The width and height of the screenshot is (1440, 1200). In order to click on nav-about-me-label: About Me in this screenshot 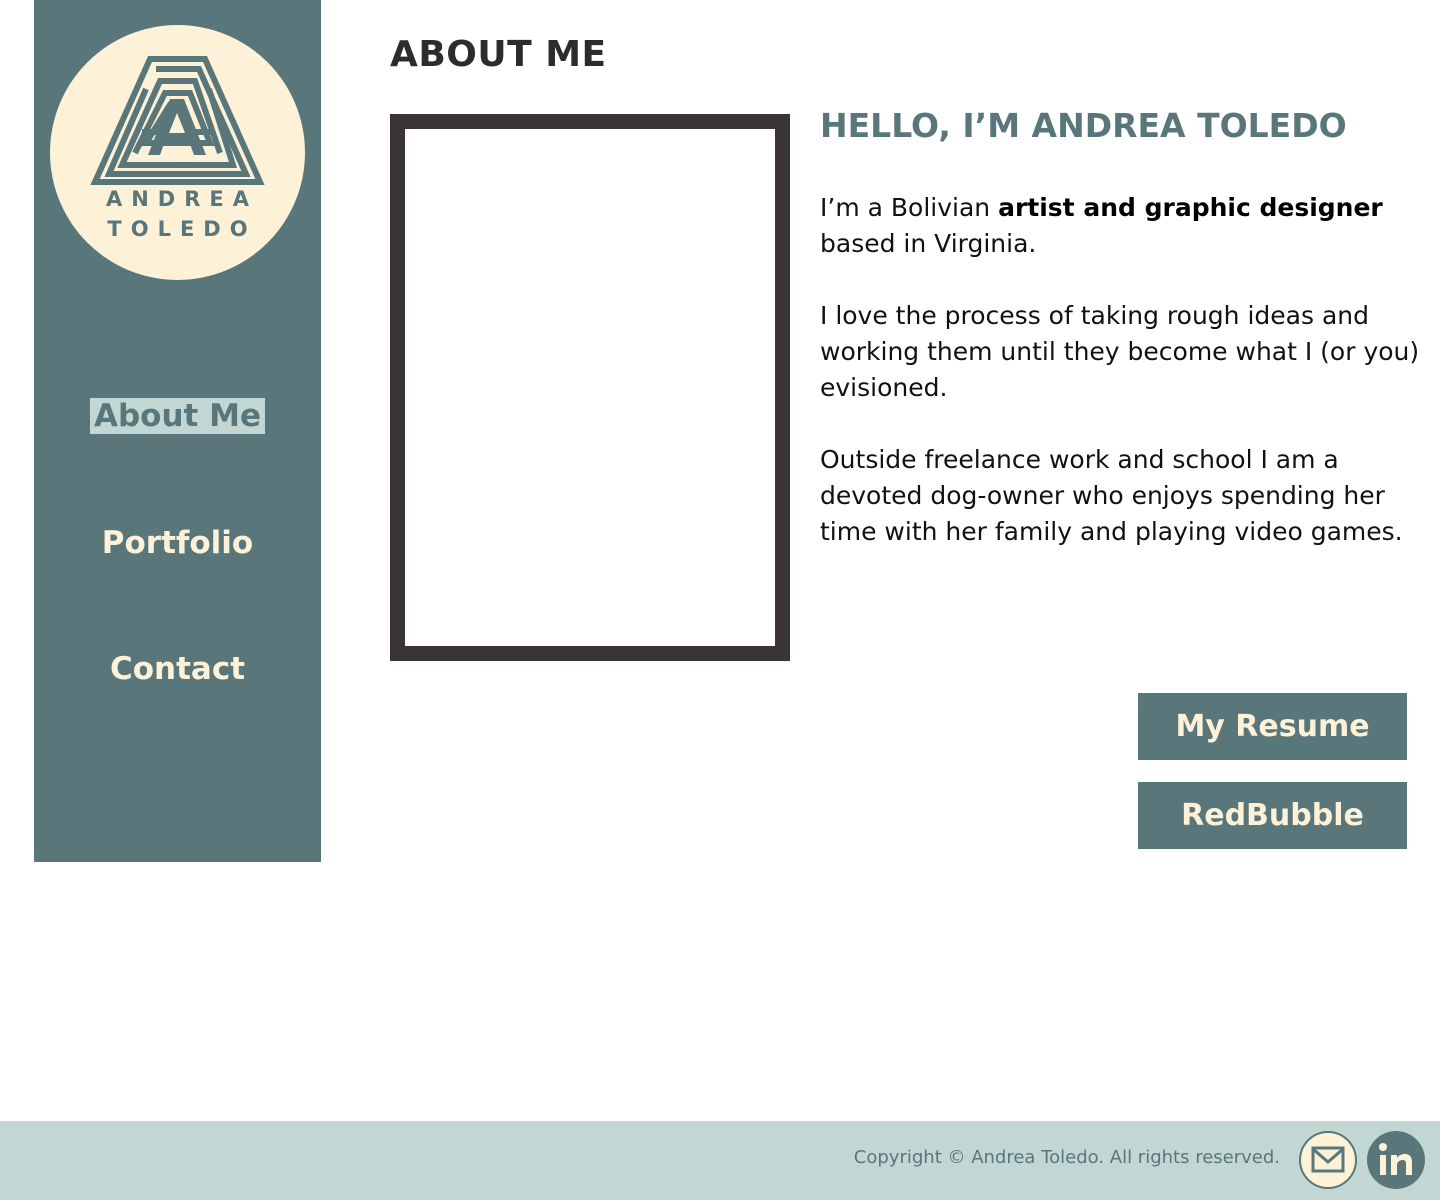, I will do `click(177, 416)`.